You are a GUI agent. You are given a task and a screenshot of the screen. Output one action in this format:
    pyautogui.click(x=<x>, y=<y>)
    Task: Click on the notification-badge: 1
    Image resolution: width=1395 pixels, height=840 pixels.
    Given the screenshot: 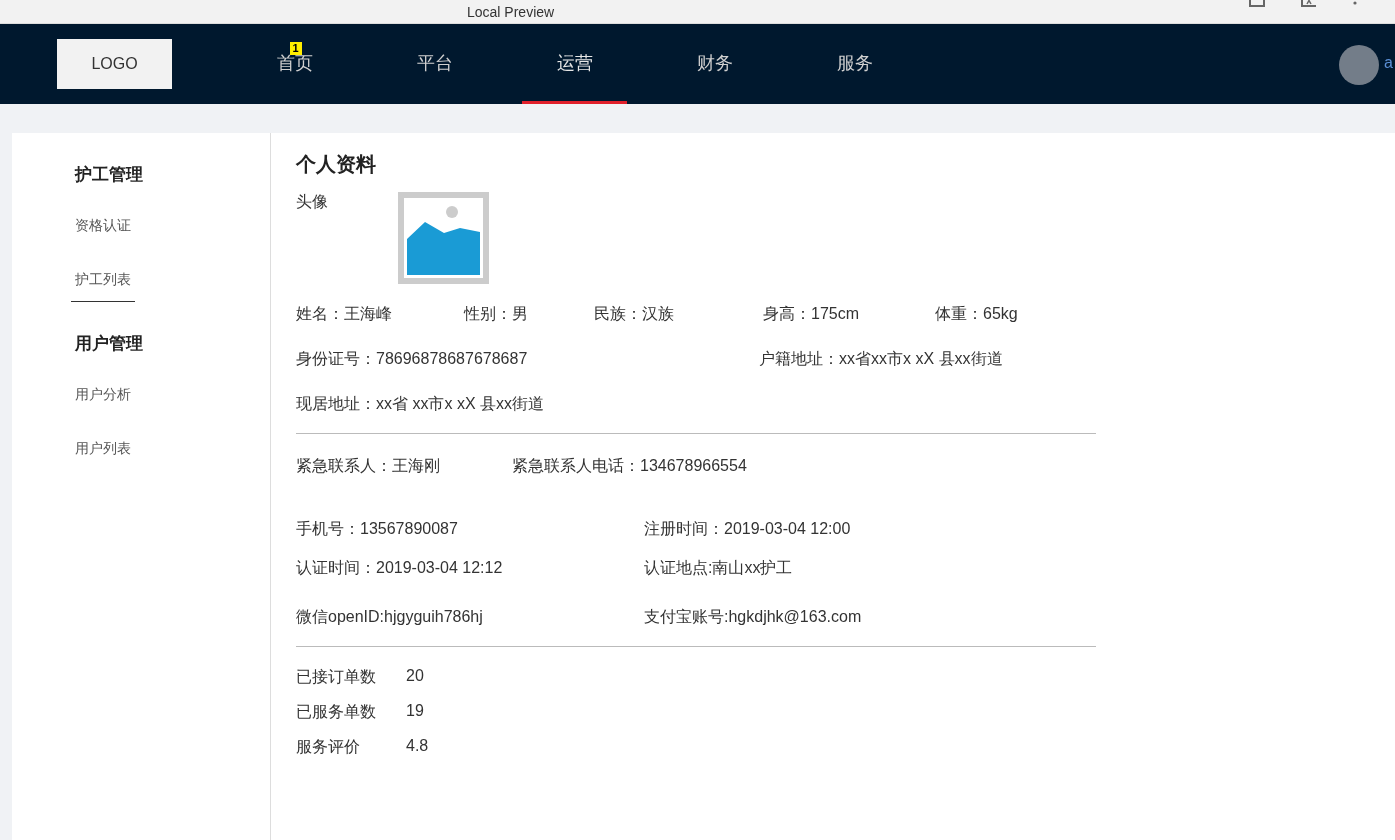 What is the action you would take?
    pyautogui.click(x=295, y=48)
    